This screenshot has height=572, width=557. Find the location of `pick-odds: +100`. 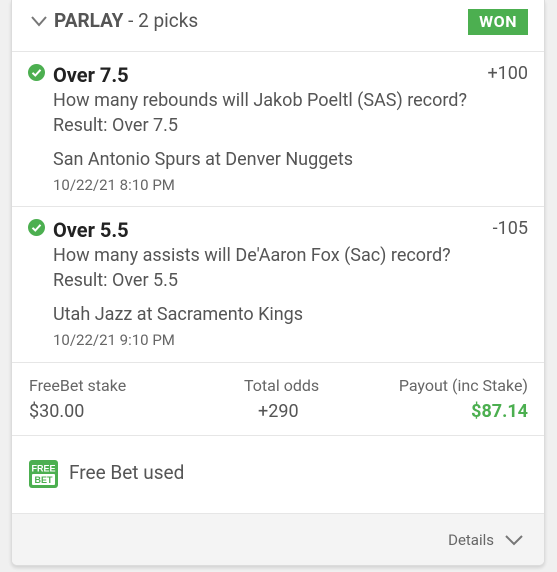

pick-odds: +100 is located at coordinates (507, 73).